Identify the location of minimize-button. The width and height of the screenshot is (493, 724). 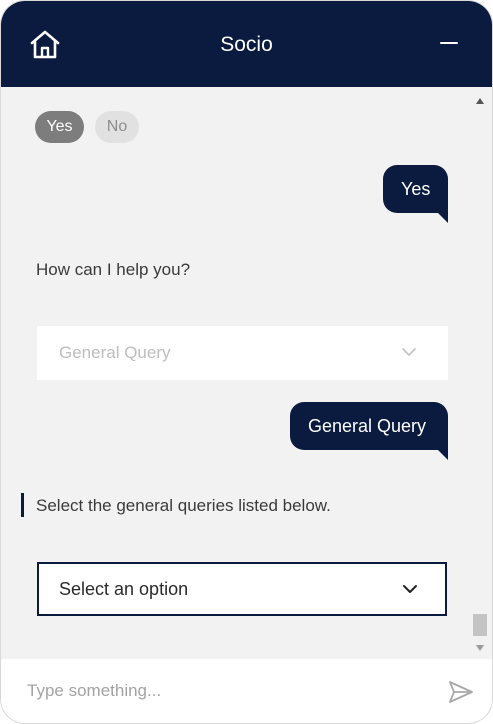
(449, 43).